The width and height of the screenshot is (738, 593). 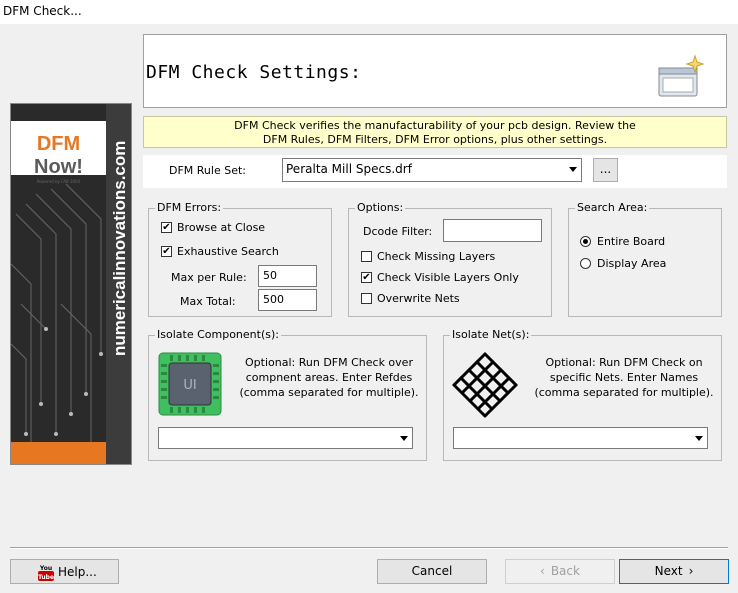 What do you see at coordinates (119, 248) in the screenshot?
I see `sidebar-url-text: numericalinnovations.com` at bounding box center [119, 248].